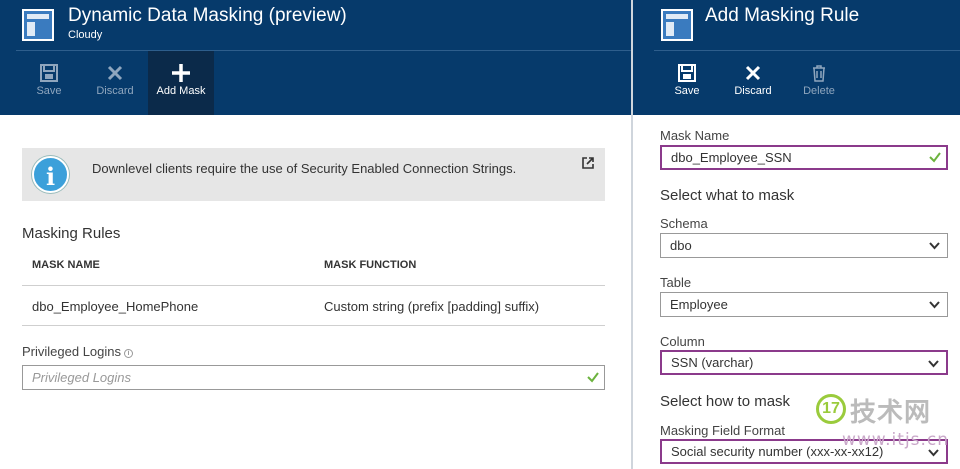 The image size is (960, 469). I want to click on add-mask-label: Add Mask, so click(181, 91).